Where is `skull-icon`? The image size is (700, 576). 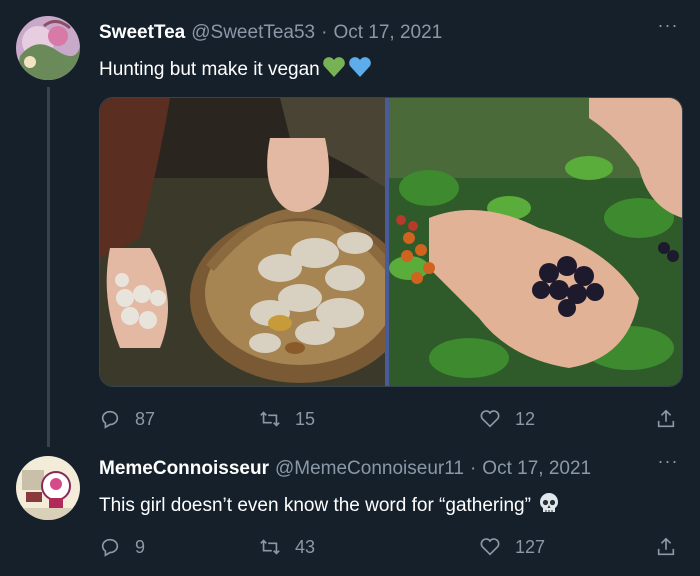 skull-icon is located at coordinates (549, 506).